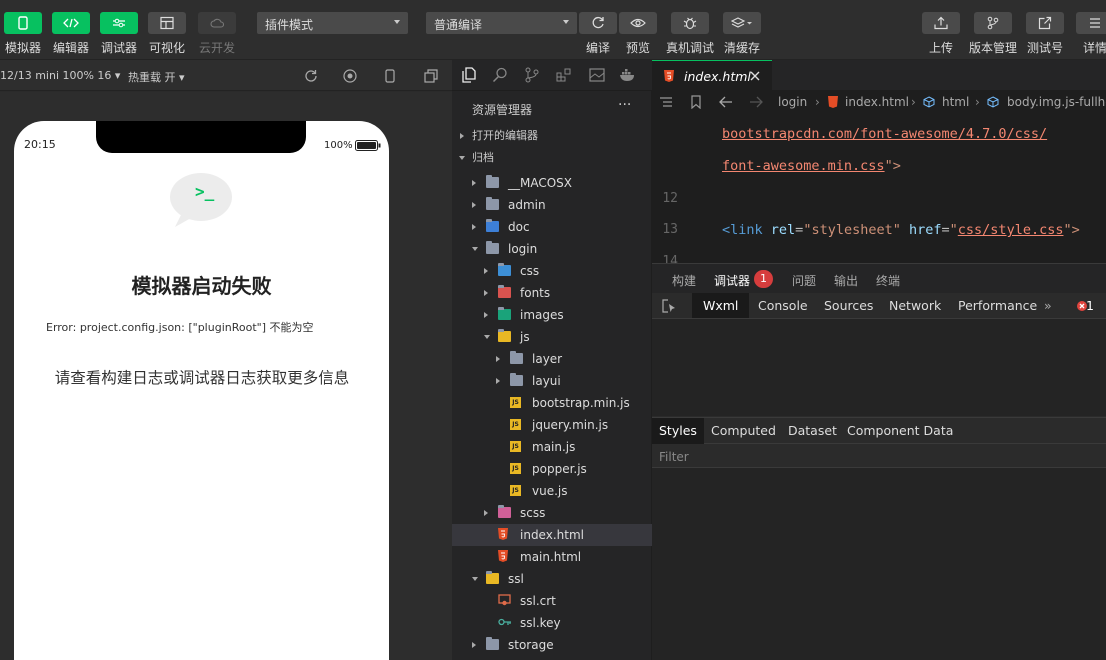  What do you see at coordinates (670, 198) in the screenshot?
I see `line-number: 12` at bounding box center [670, 198].